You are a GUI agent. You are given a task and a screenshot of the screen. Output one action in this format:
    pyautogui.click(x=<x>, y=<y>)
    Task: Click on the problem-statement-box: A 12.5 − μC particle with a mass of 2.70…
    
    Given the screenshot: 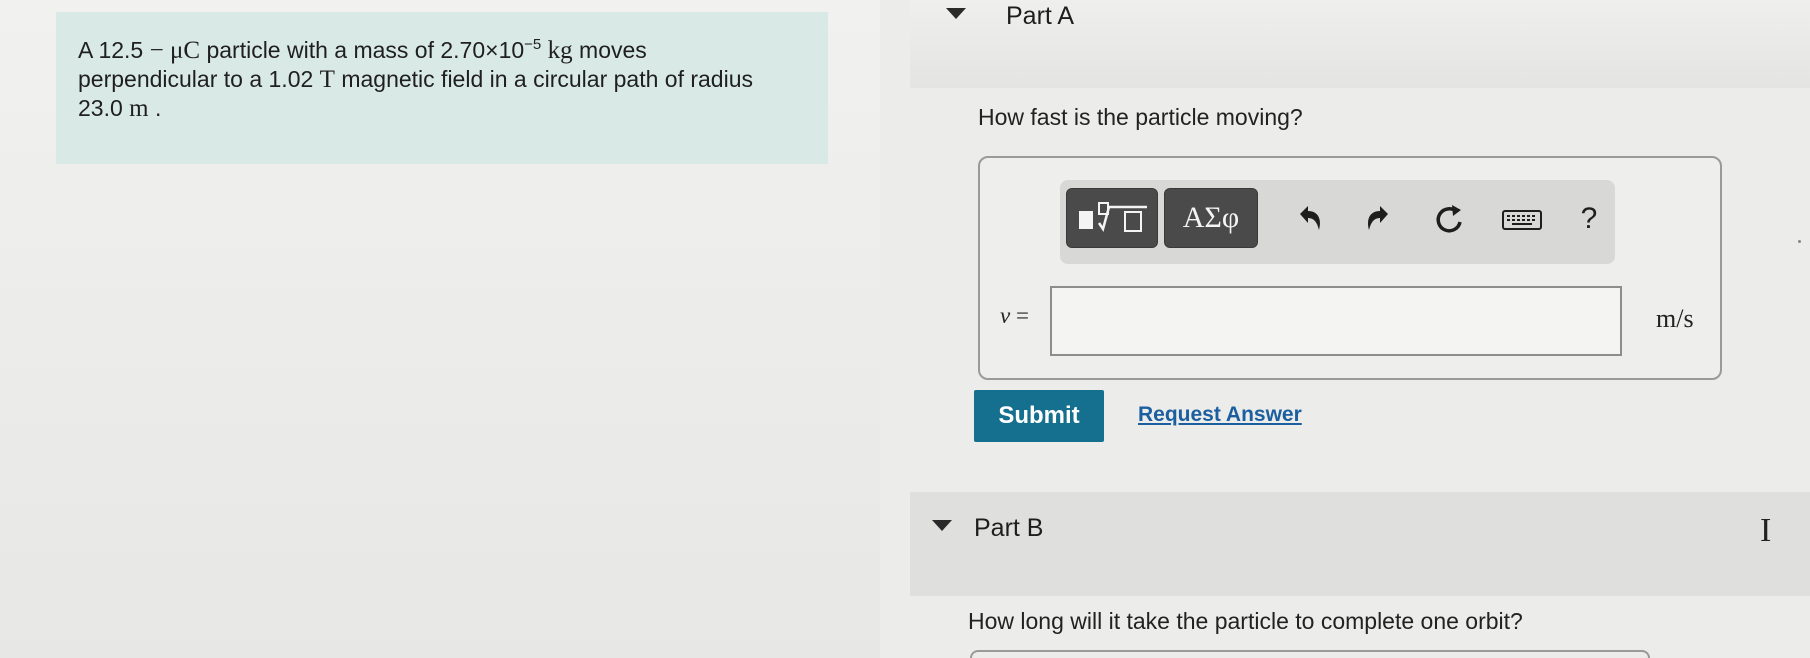 What is the action you would take?
    pyautogui.click(x=442, y=88)
    